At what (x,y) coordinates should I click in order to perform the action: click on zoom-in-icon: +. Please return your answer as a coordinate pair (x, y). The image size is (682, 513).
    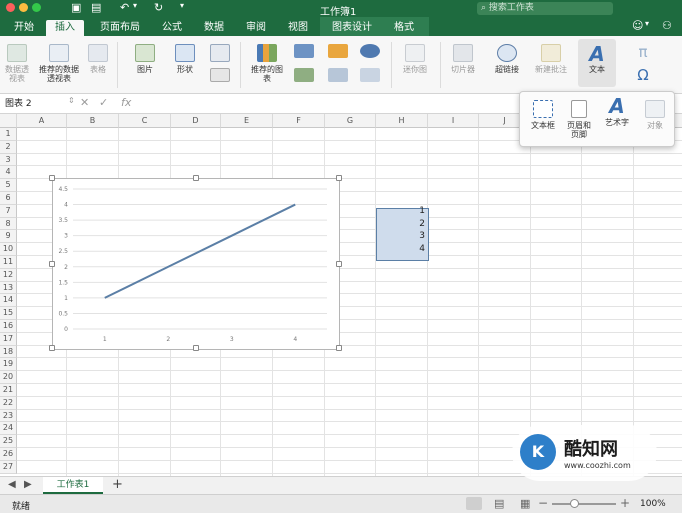
    Looking at the image, I should click on (625, 503).